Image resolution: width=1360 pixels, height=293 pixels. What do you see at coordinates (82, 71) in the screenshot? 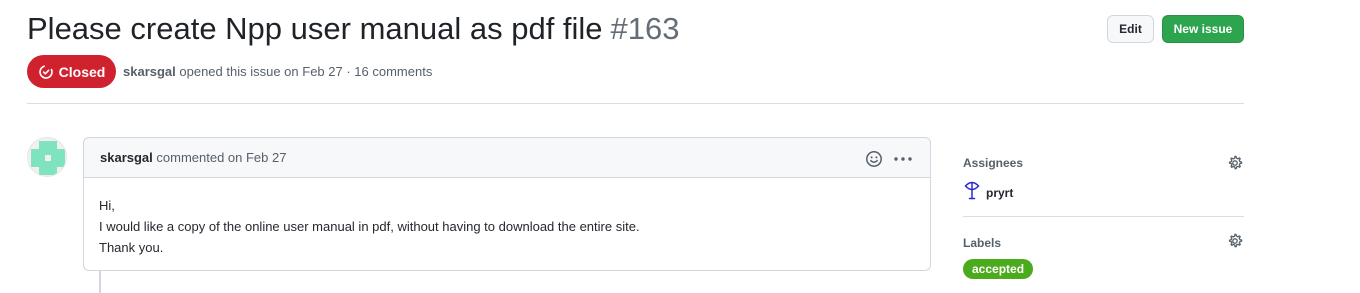
I see `issue-state-label: Closed` at bounding box center [82, 71].